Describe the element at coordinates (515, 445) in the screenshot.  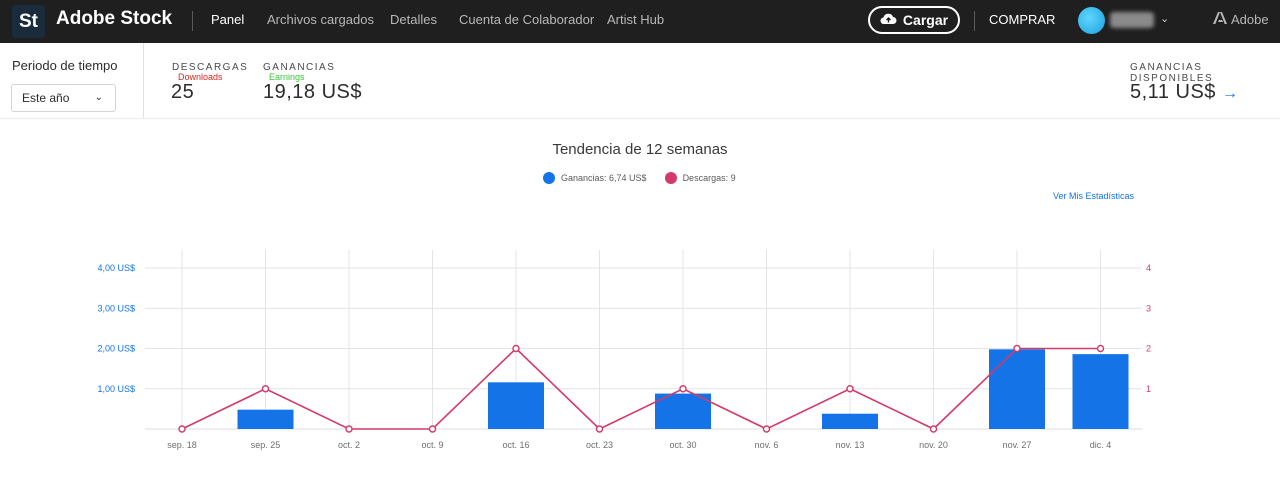
I see `x-axis-tick-label: oct. 16` at that location.